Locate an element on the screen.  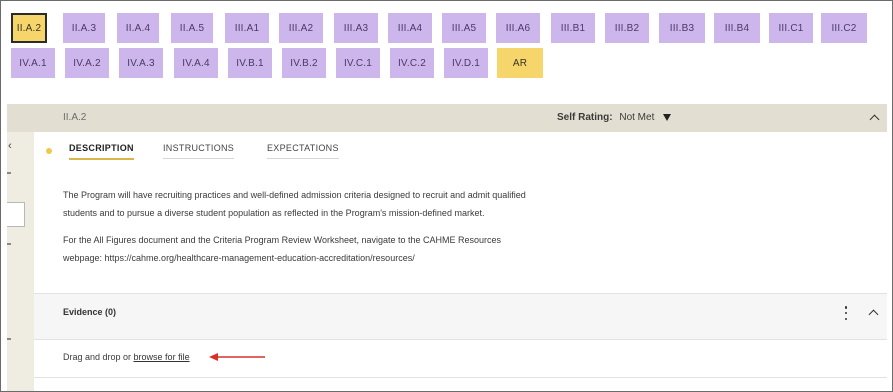
dropzone-prefix-text: Drag and drop or is located at coordinates (98, 357).